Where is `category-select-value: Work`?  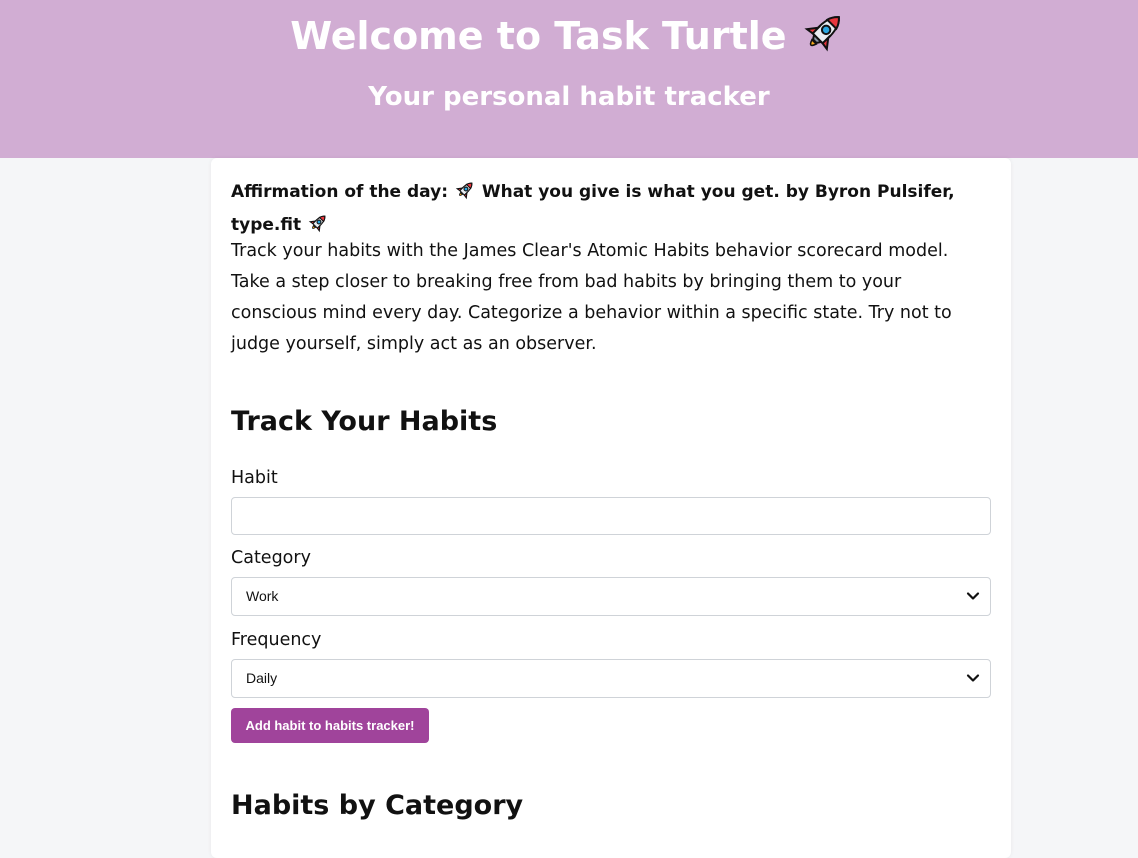
category-select-value: Work is located at coordinates (262, 596).